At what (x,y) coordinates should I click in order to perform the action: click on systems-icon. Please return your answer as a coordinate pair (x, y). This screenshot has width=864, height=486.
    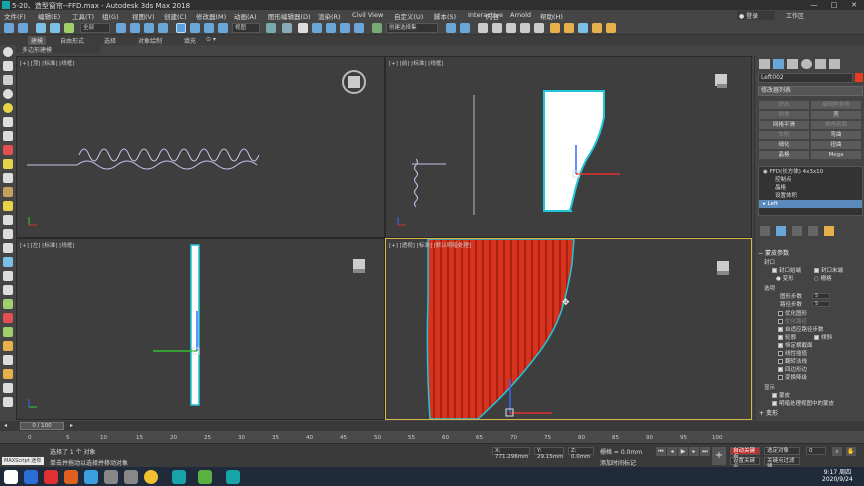
    Looking at the image, I should click on (8, 164).